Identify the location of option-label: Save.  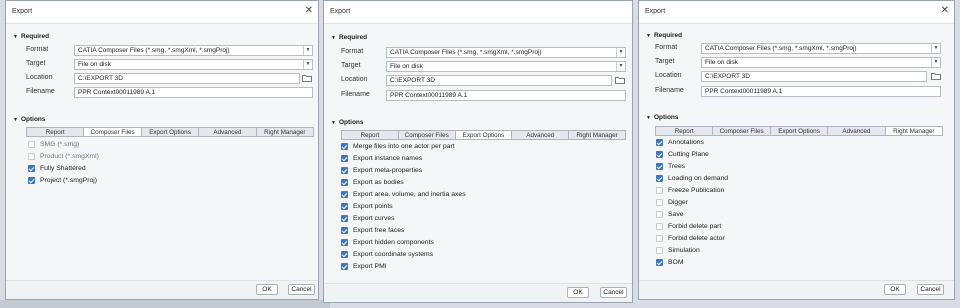
(676, 214).